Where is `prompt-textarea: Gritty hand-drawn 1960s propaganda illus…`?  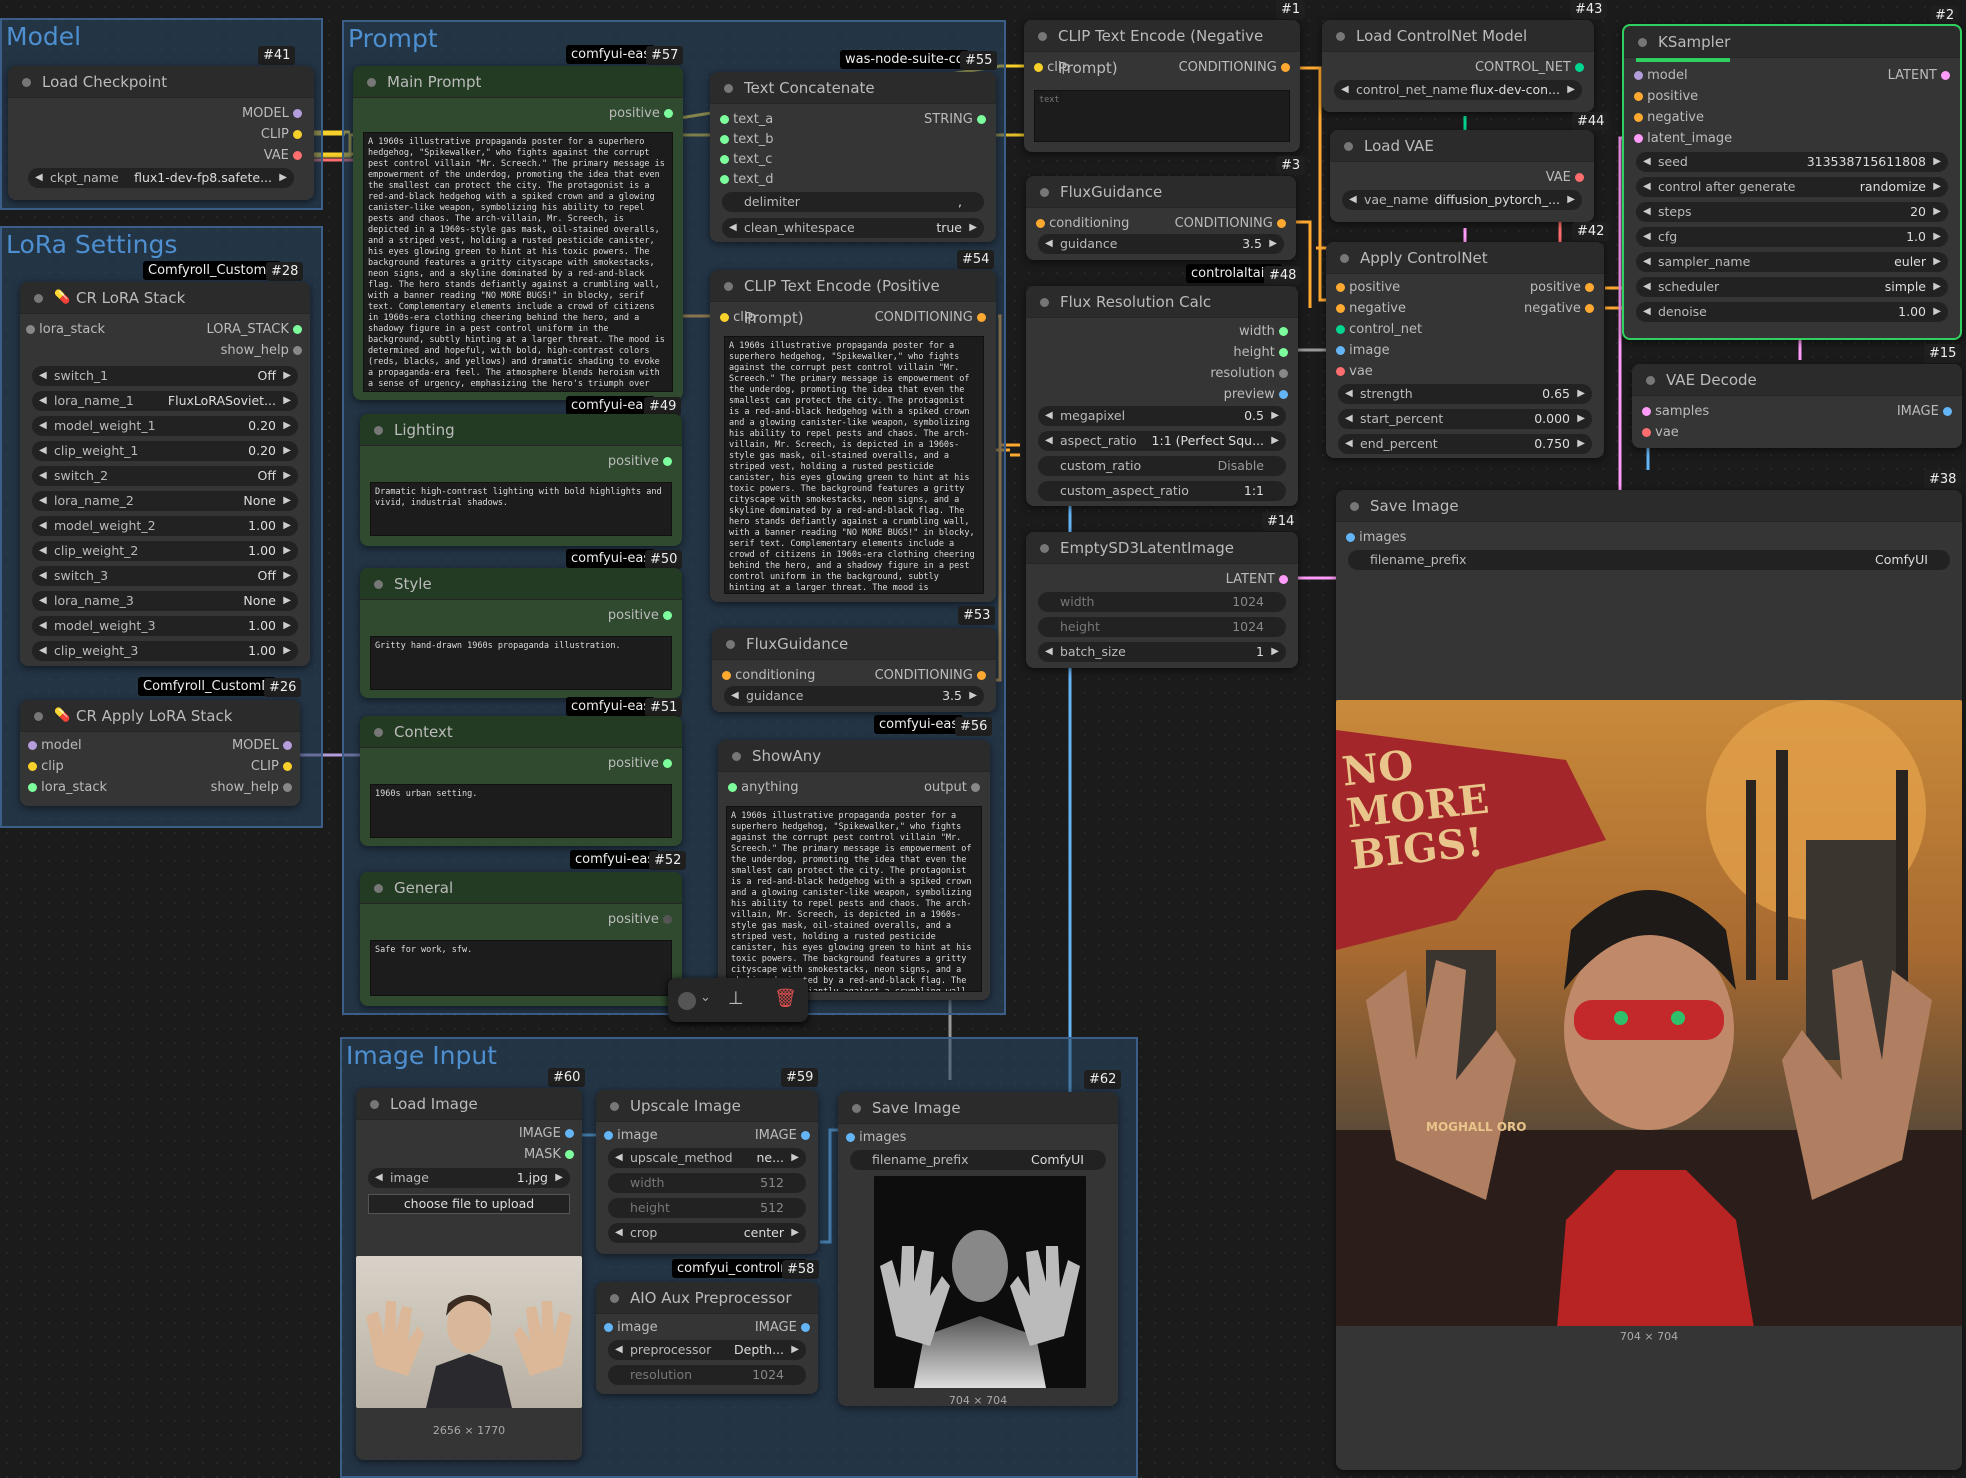 prompt-textarea: Gritty hand-drawn 1960s propaganda illus… is located at coordinates (521, 663).